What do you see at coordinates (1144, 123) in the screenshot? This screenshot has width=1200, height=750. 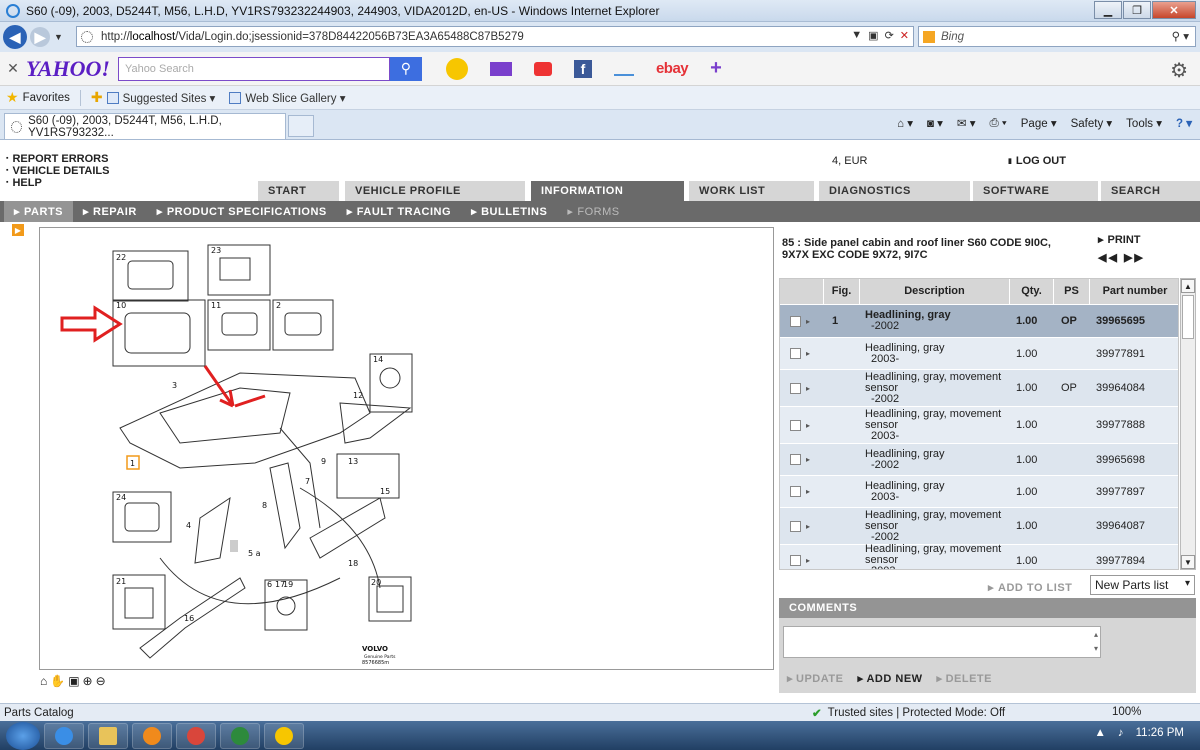 I see `tools-menu: Tools ▾` at bounding box center [1144, 123].